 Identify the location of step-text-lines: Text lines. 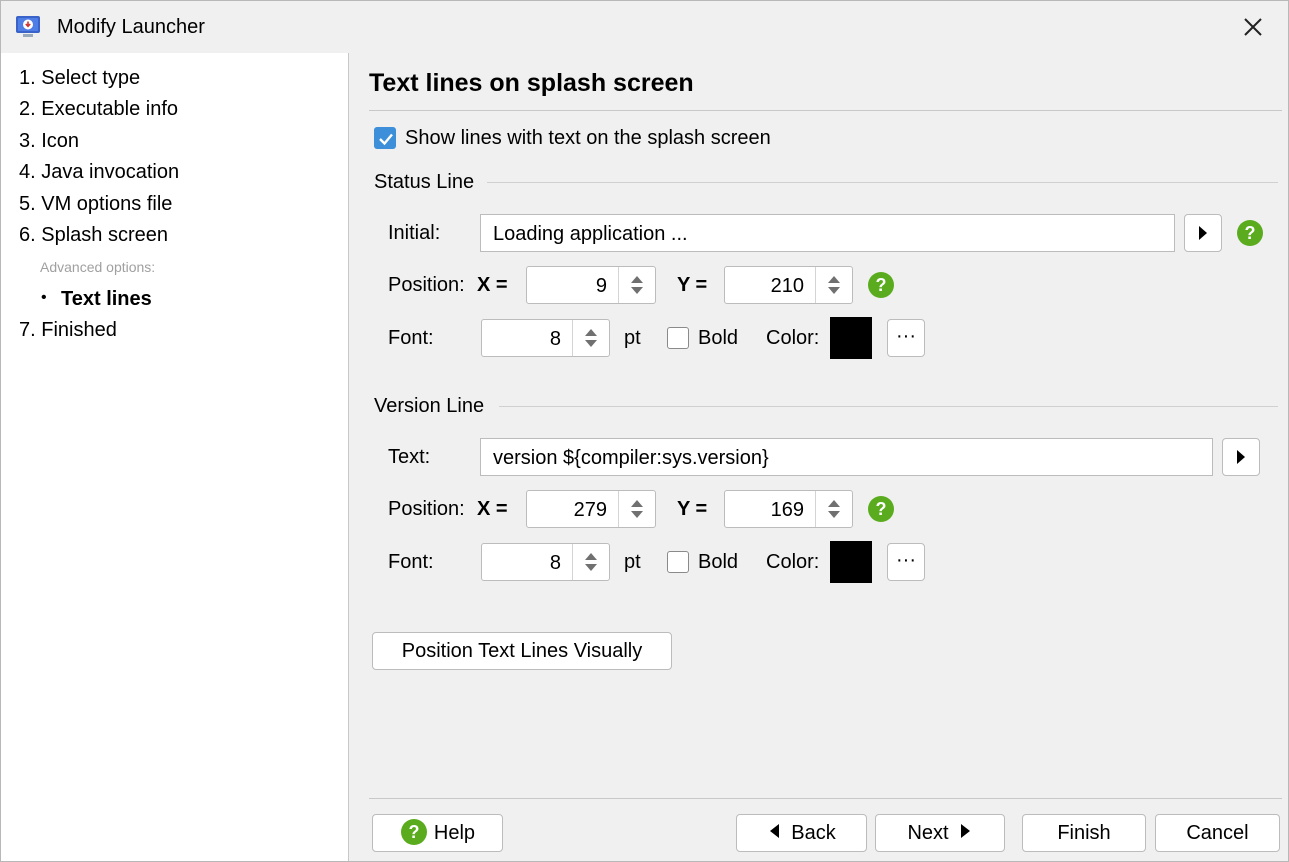
(106, 299).